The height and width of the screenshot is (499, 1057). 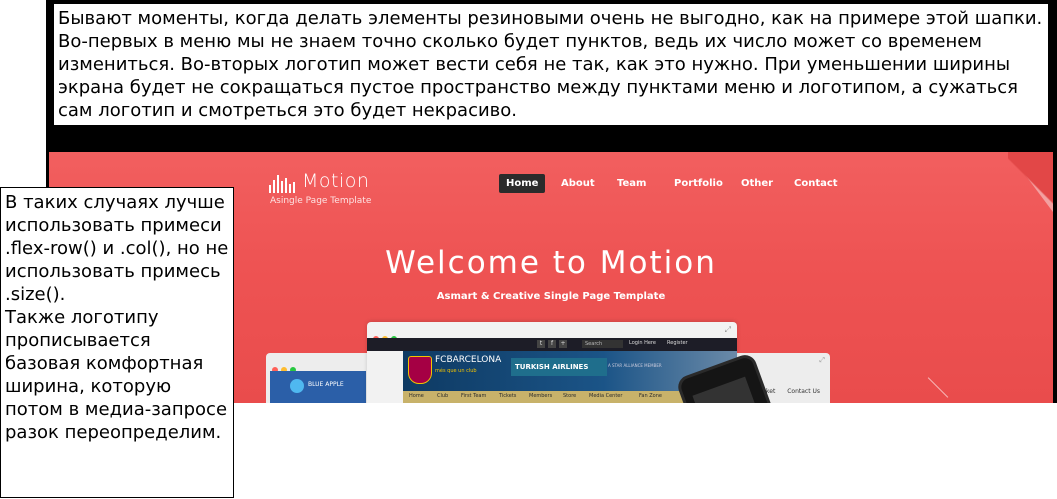 What do you see at coordinates (284, 184) in the screenshot?
I see `equalizer-bars-icon` at bounding box center [284, 184].